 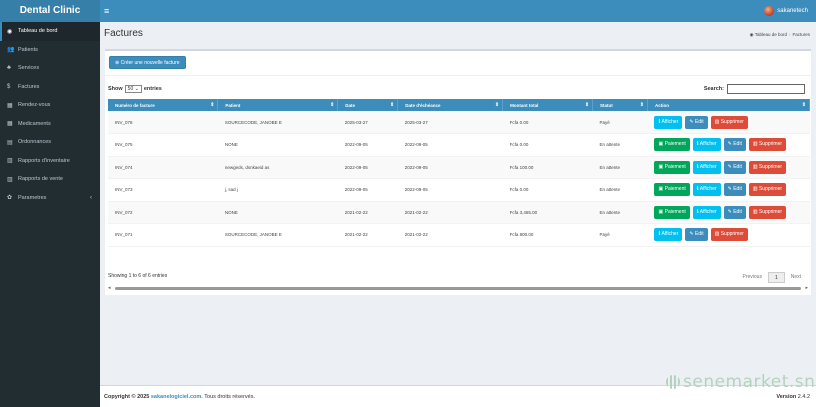 I want to click on cell-date: 2022-09-05, so click(x=367, y=145).